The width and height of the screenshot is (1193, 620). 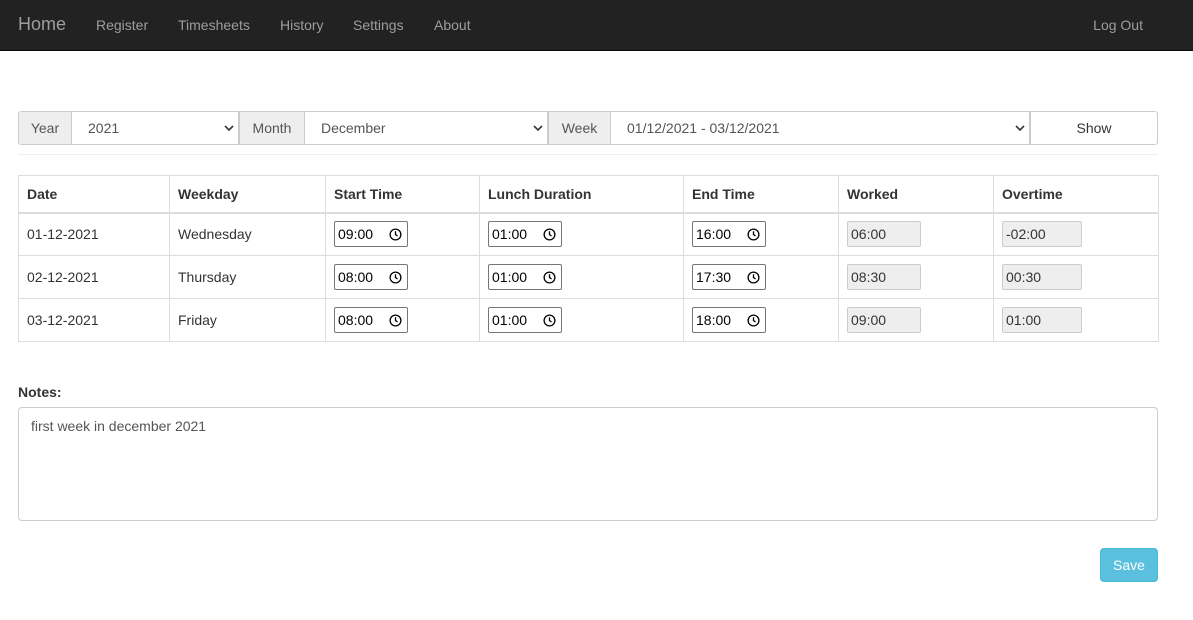 What do you see at coordinates (426, 128) in the screenshot?
I see `month-select: December` at bounding box center [426, 128].